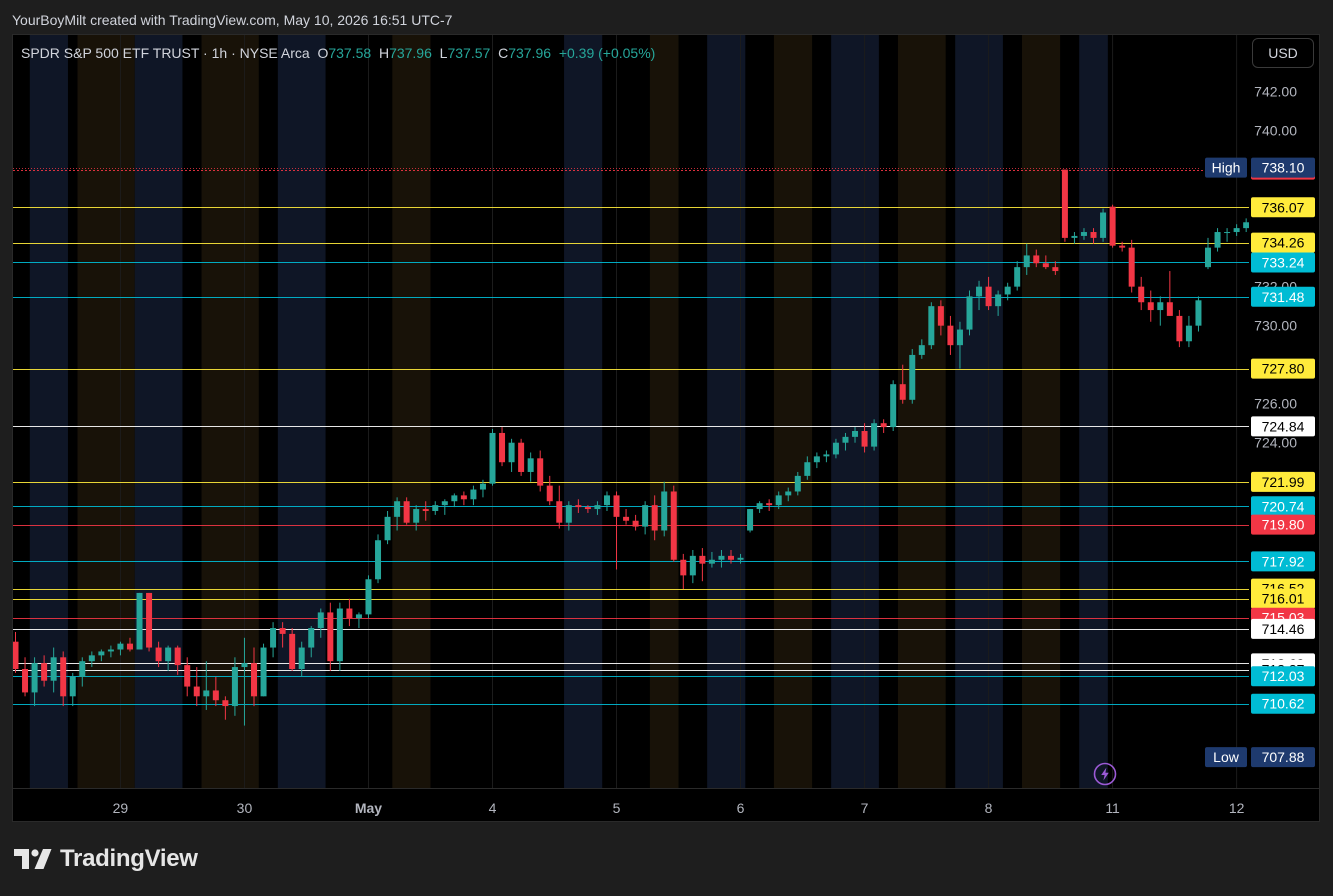  What do you see at coordinates (1283, 207) in the screenshot?
I see `level-price-label: 736.07` at bounding box center [1283, 207].